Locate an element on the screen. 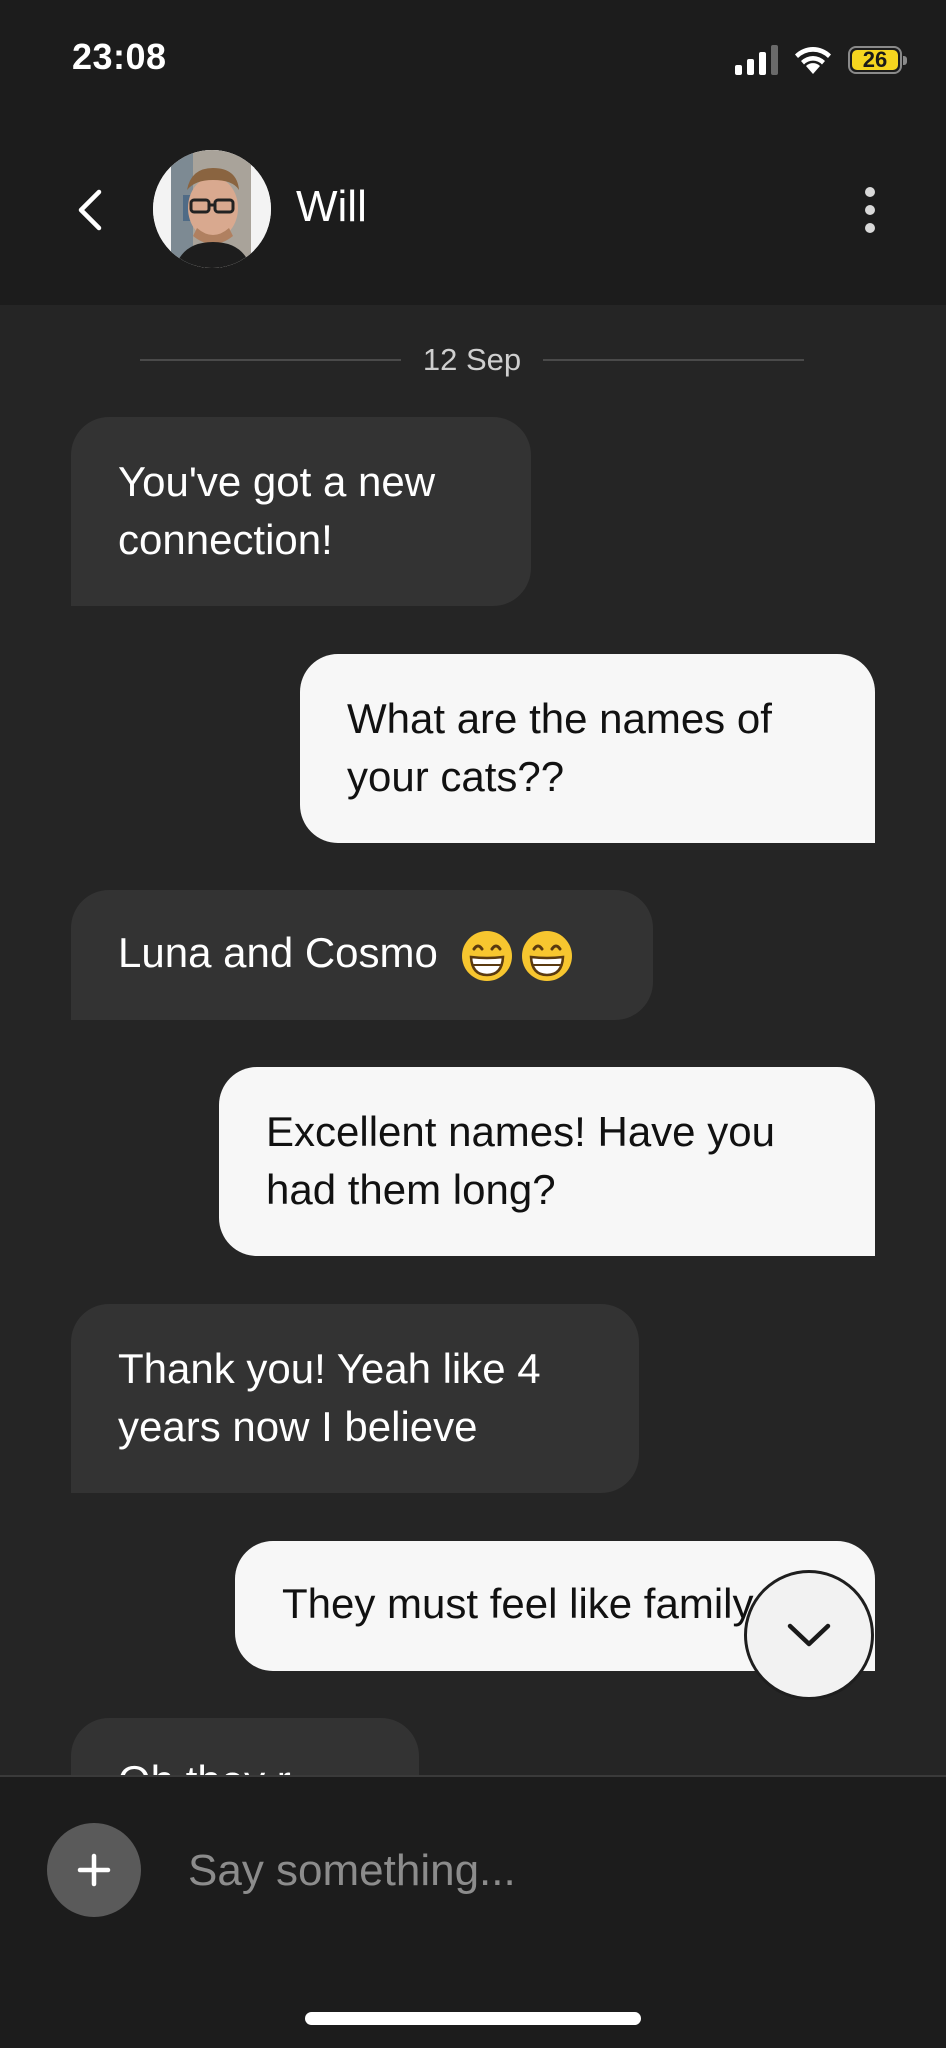 The height and width of the screenshot is (2048, 946). message-input is located at coordinates (528, 1871).